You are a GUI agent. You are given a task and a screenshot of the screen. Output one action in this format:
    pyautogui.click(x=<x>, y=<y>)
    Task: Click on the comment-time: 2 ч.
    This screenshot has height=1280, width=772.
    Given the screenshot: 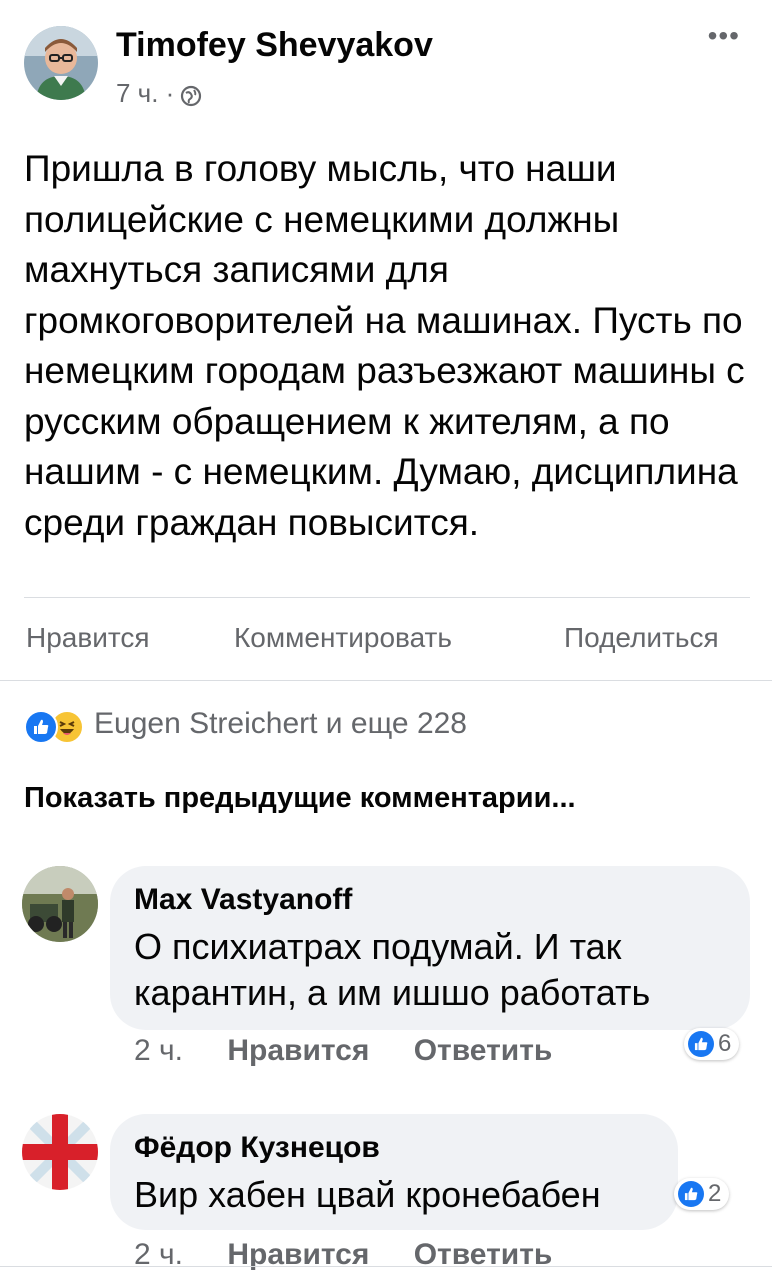 What is the action you would take?
    pyautogui.click(x=158, y=1051)
    